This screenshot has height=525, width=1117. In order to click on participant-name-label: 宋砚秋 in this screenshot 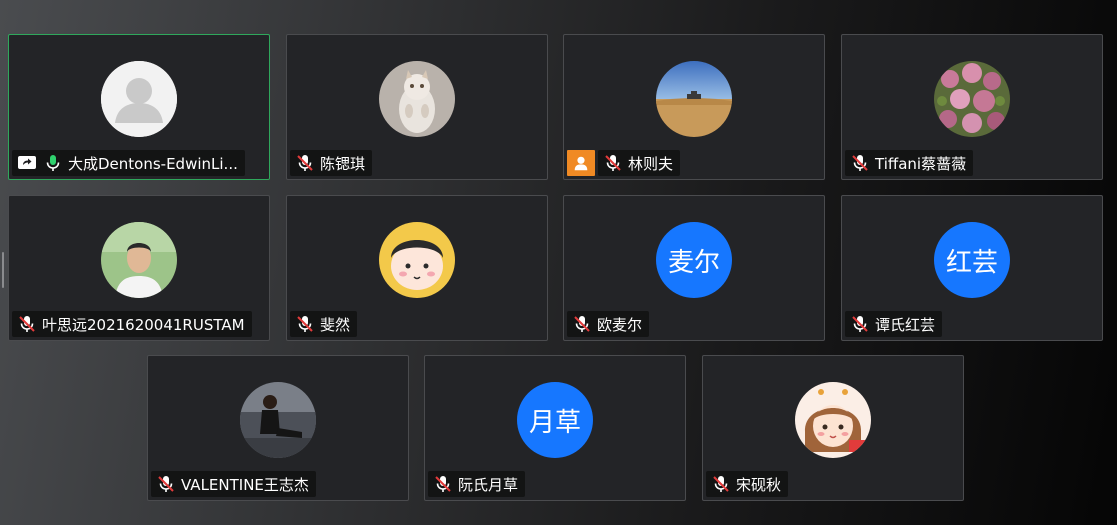, I will do `click(747, 484)`.